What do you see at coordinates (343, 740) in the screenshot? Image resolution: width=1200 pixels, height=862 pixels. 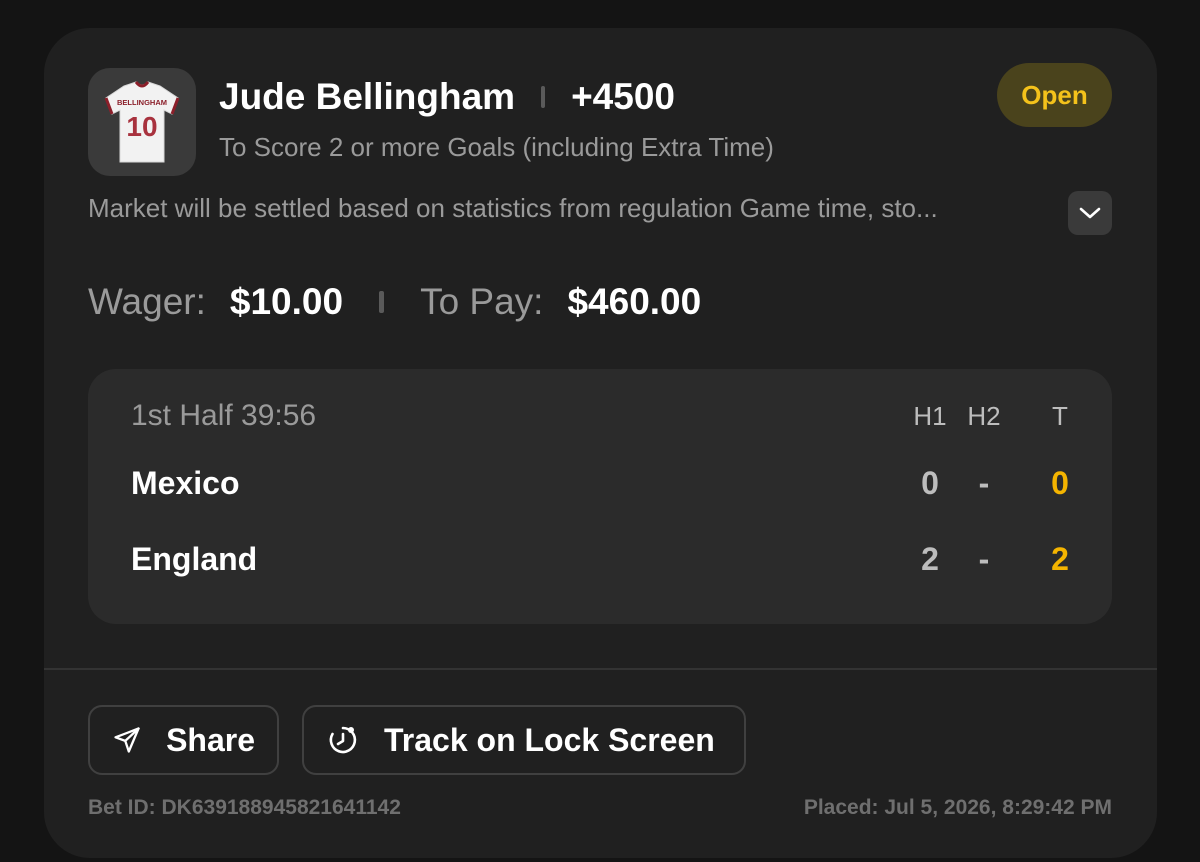 I see `lock-screen-timer-icon` at bounding box center [343, 740].